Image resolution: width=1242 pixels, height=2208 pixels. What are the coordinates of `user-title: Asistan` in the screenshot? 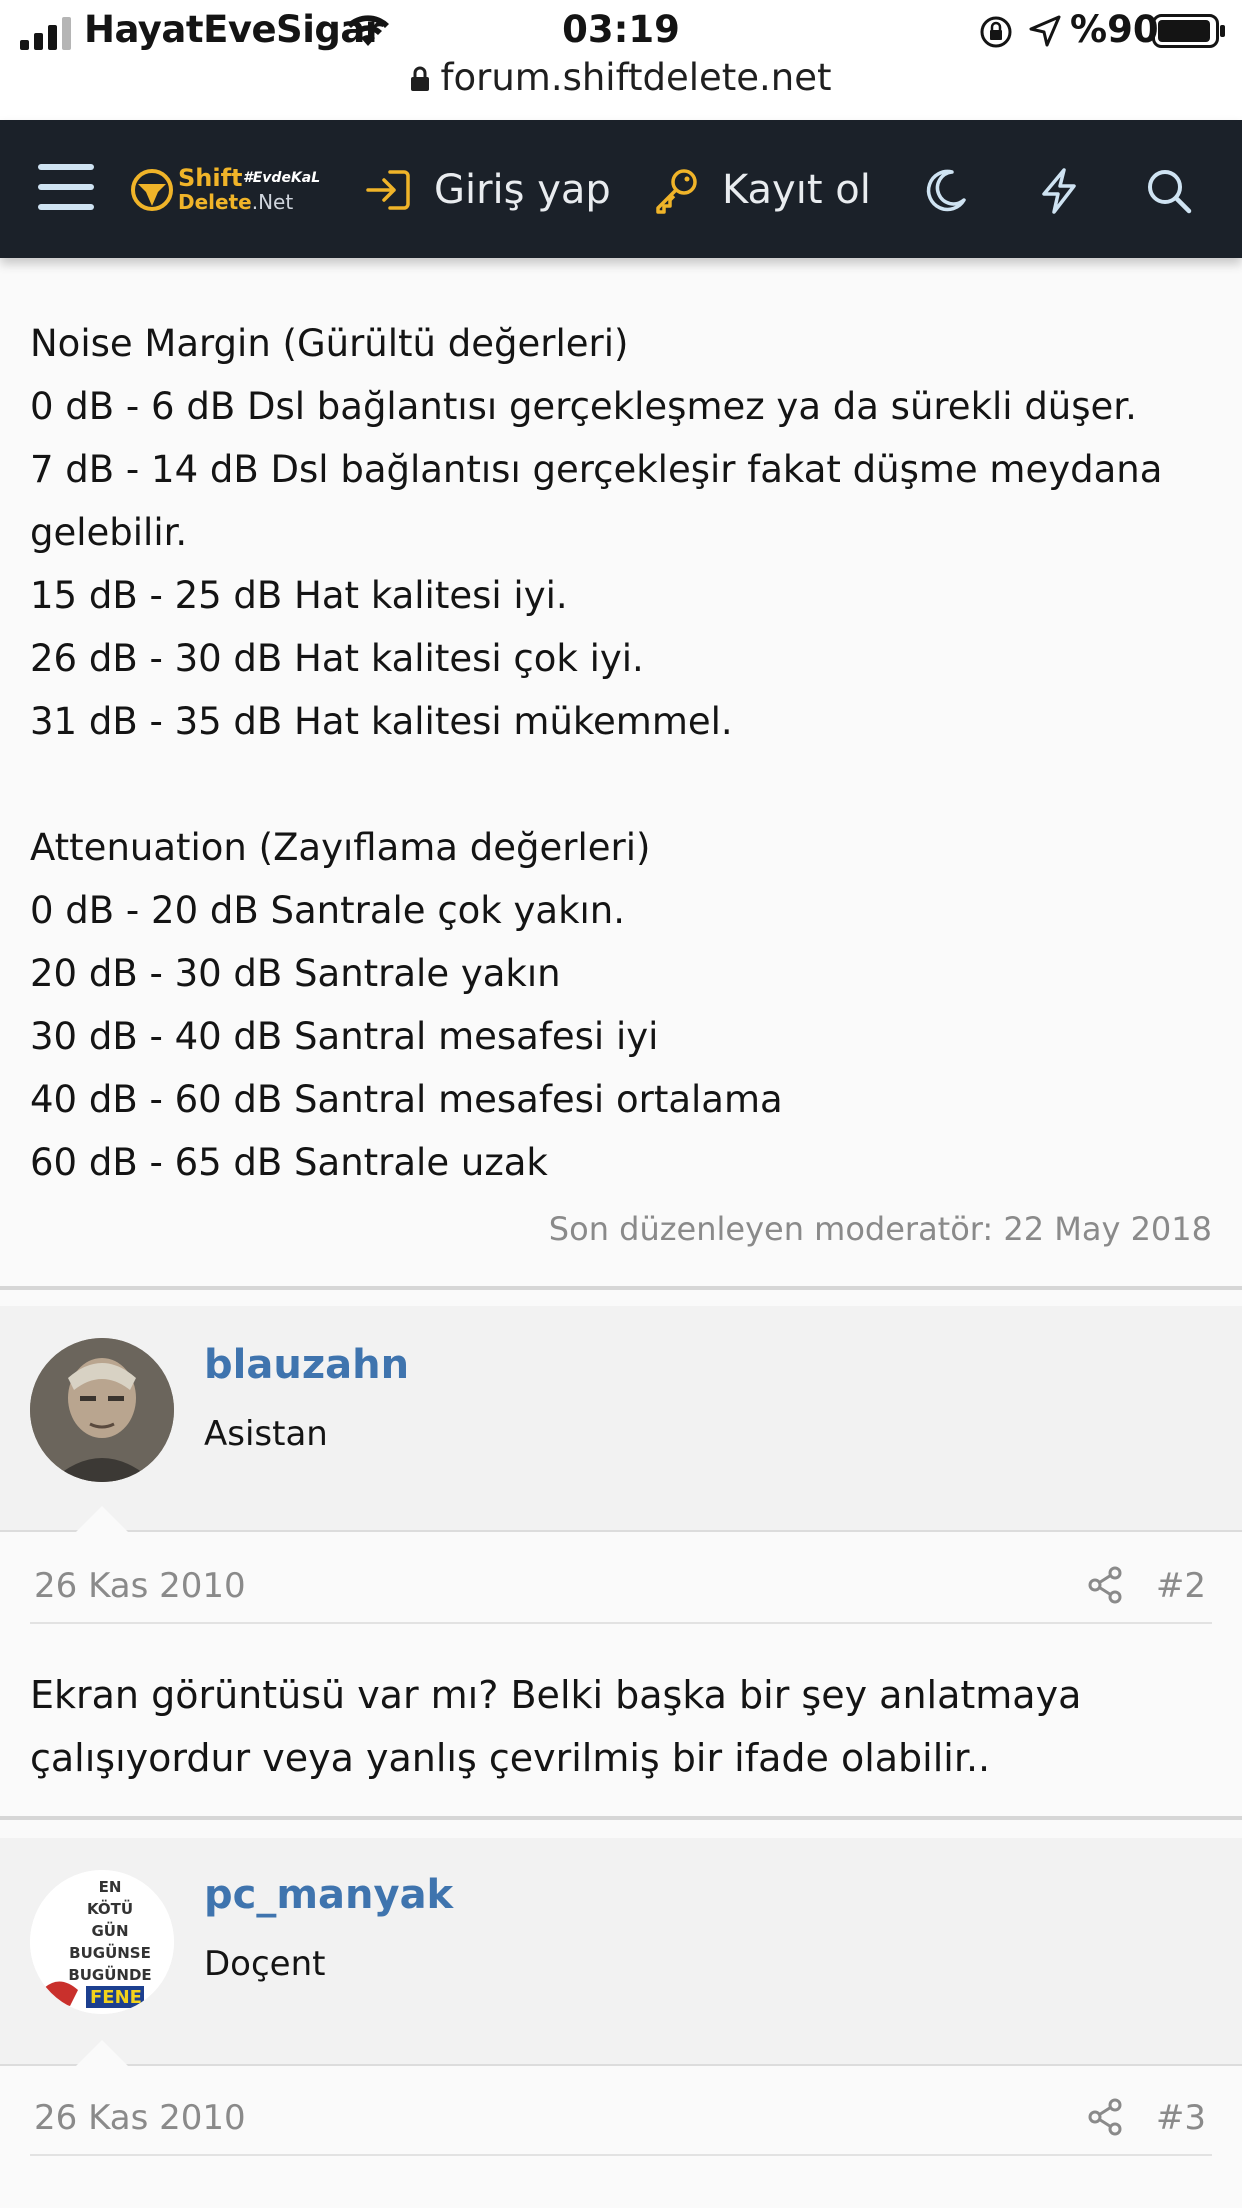 It's located at (266, 1434).